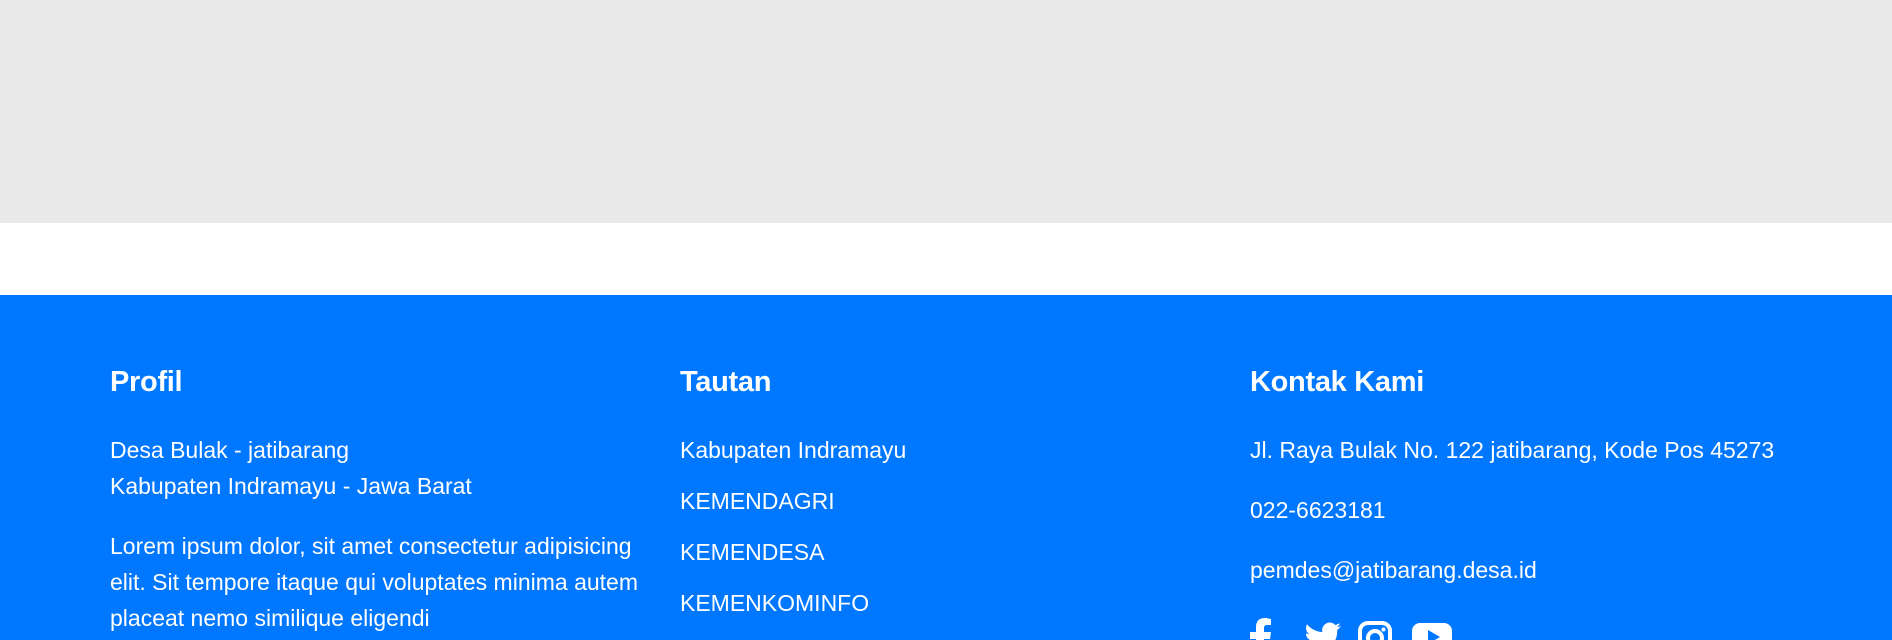 Image resolution: width=1892 pixels, height=640 pixels. What do you see at coordinates (752, 552) in the screenshot?
I see `link-kemendesa: KEMENDESA` at bounding box center [752, 552].